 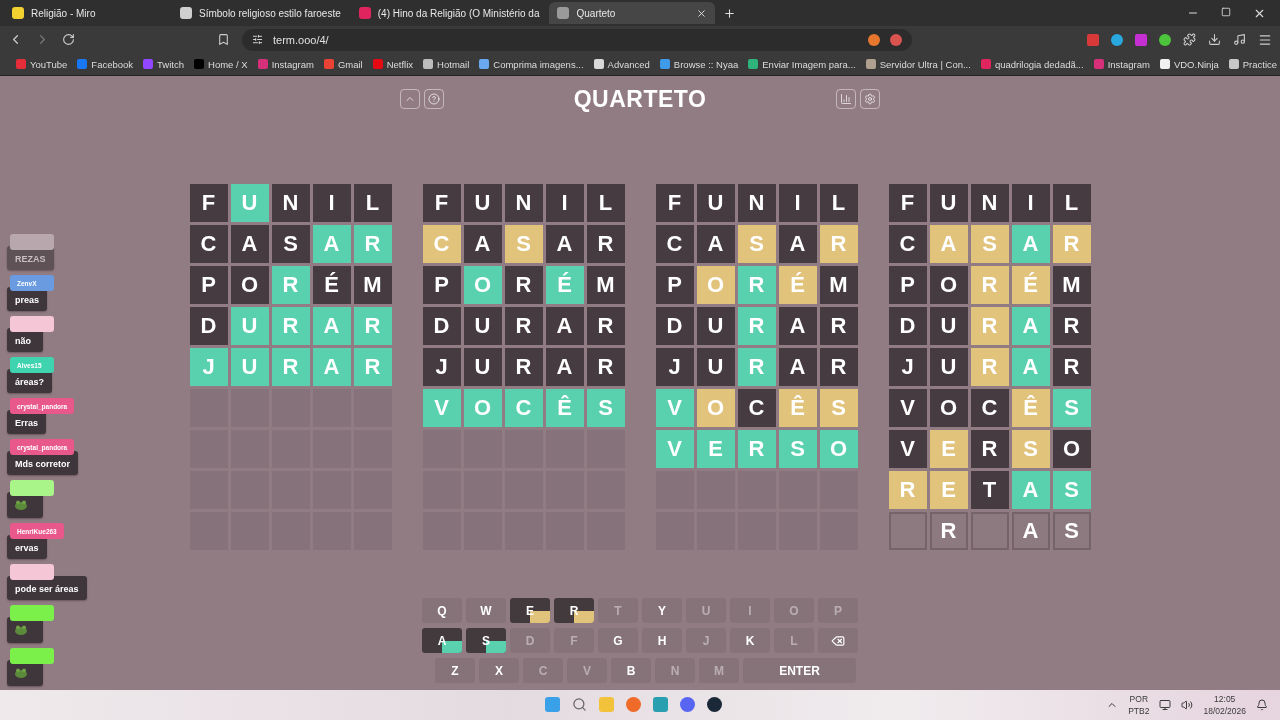 I want to click on backspace-key, so click(x=838, y=640).